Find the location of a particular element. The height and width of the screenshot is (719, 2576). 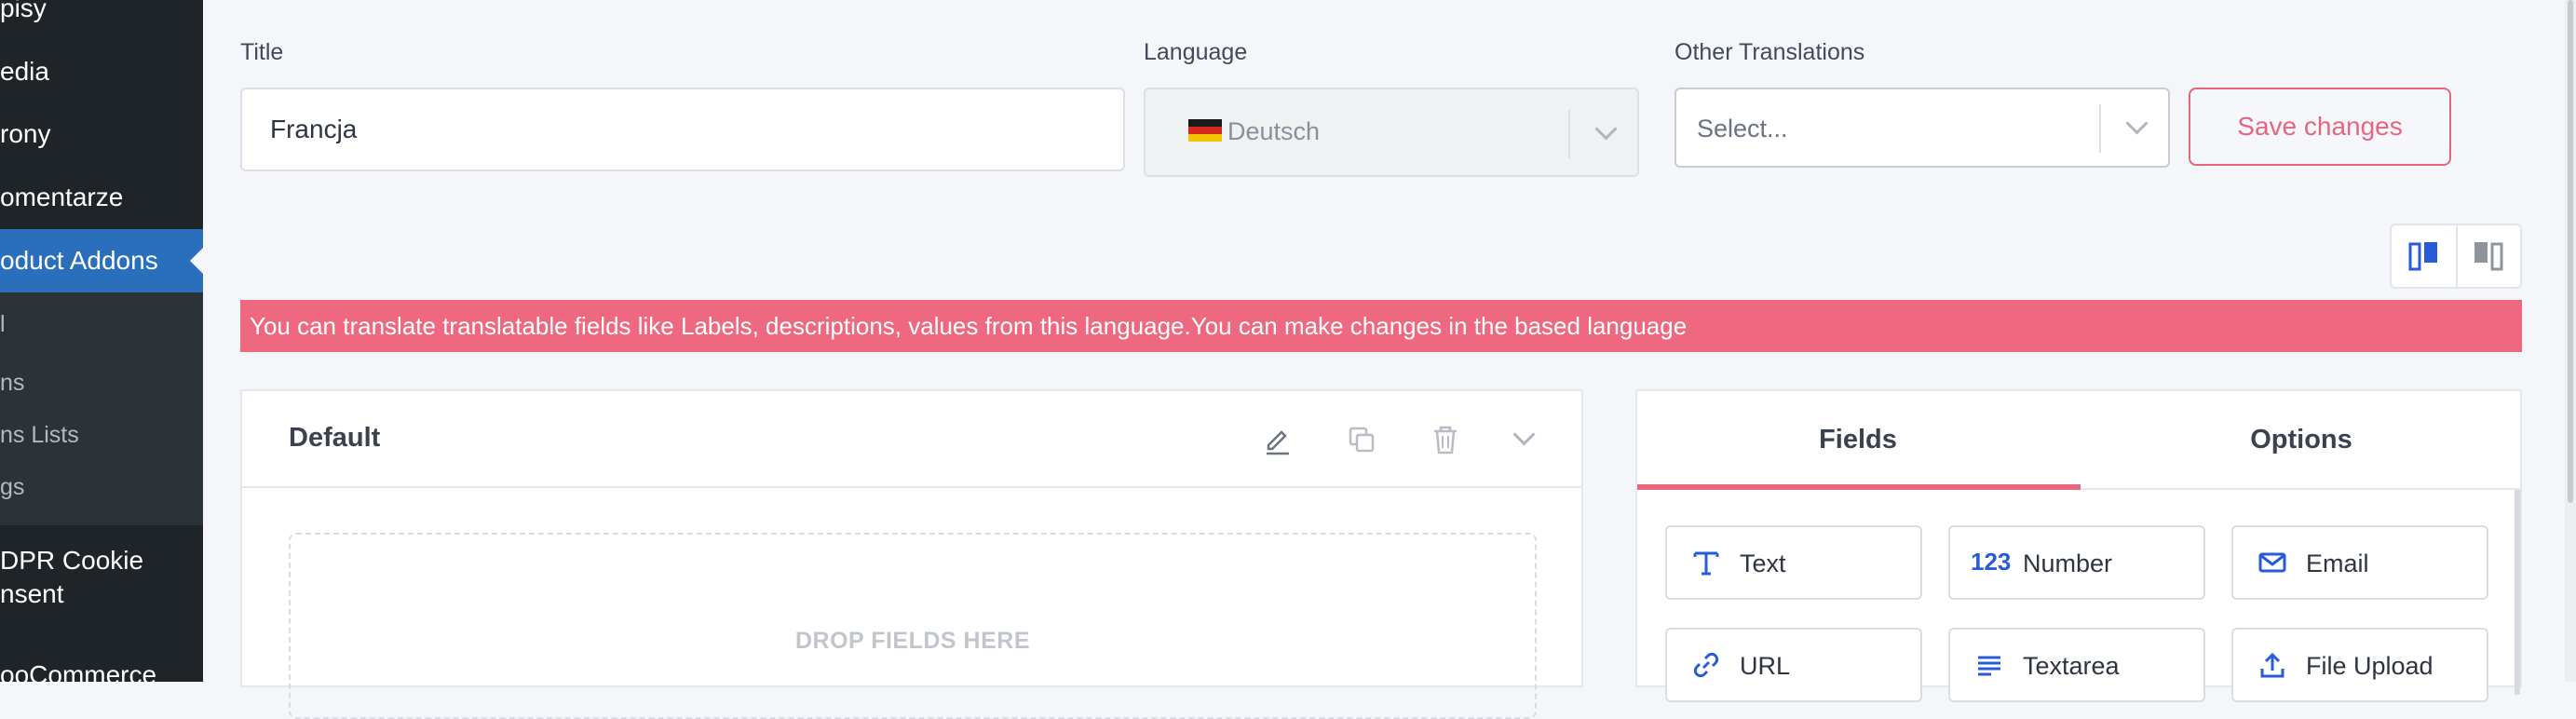

upload-icon is located at coordinates (2272, 665).